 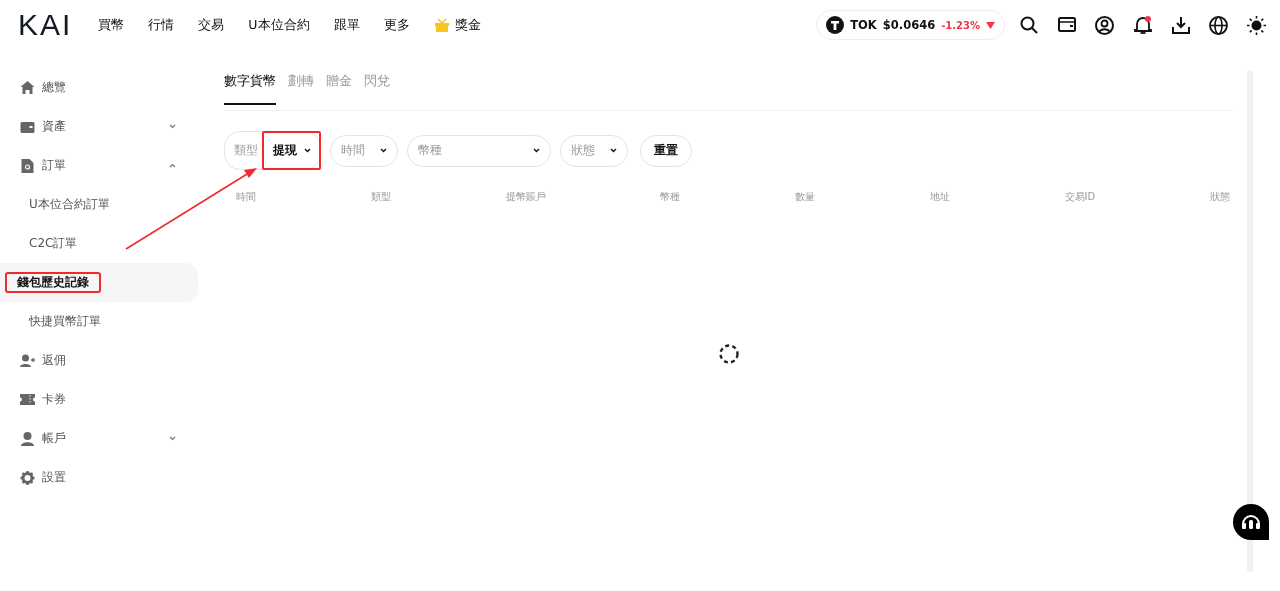 I want to click on column-header: 地址, so click(x=939, y=197).